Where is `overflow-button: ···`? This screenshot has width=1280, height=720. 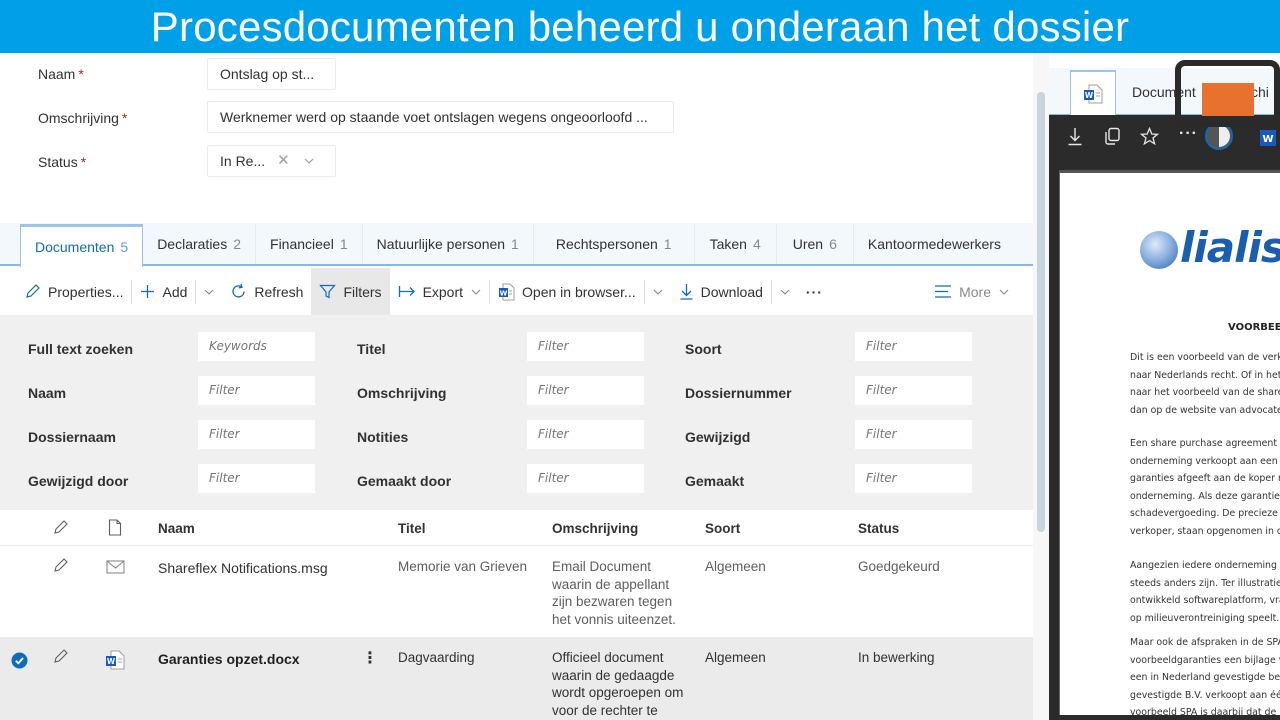 overflow-button: ··· is located at coordinates (814, 291).